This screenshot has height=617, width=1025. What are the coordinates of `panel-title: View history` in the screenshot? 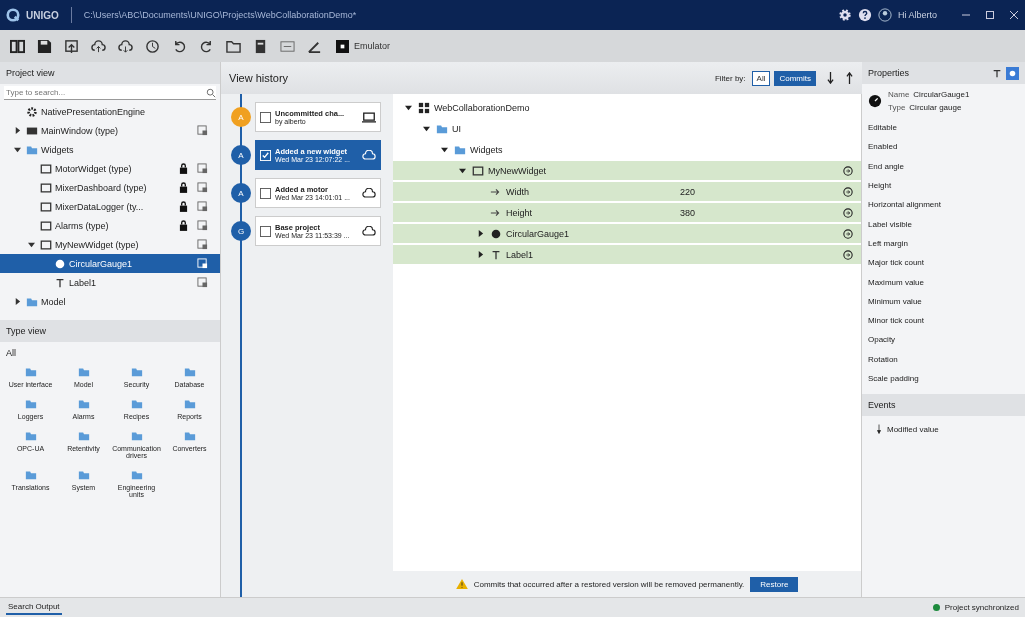 It's located at (259, 78).